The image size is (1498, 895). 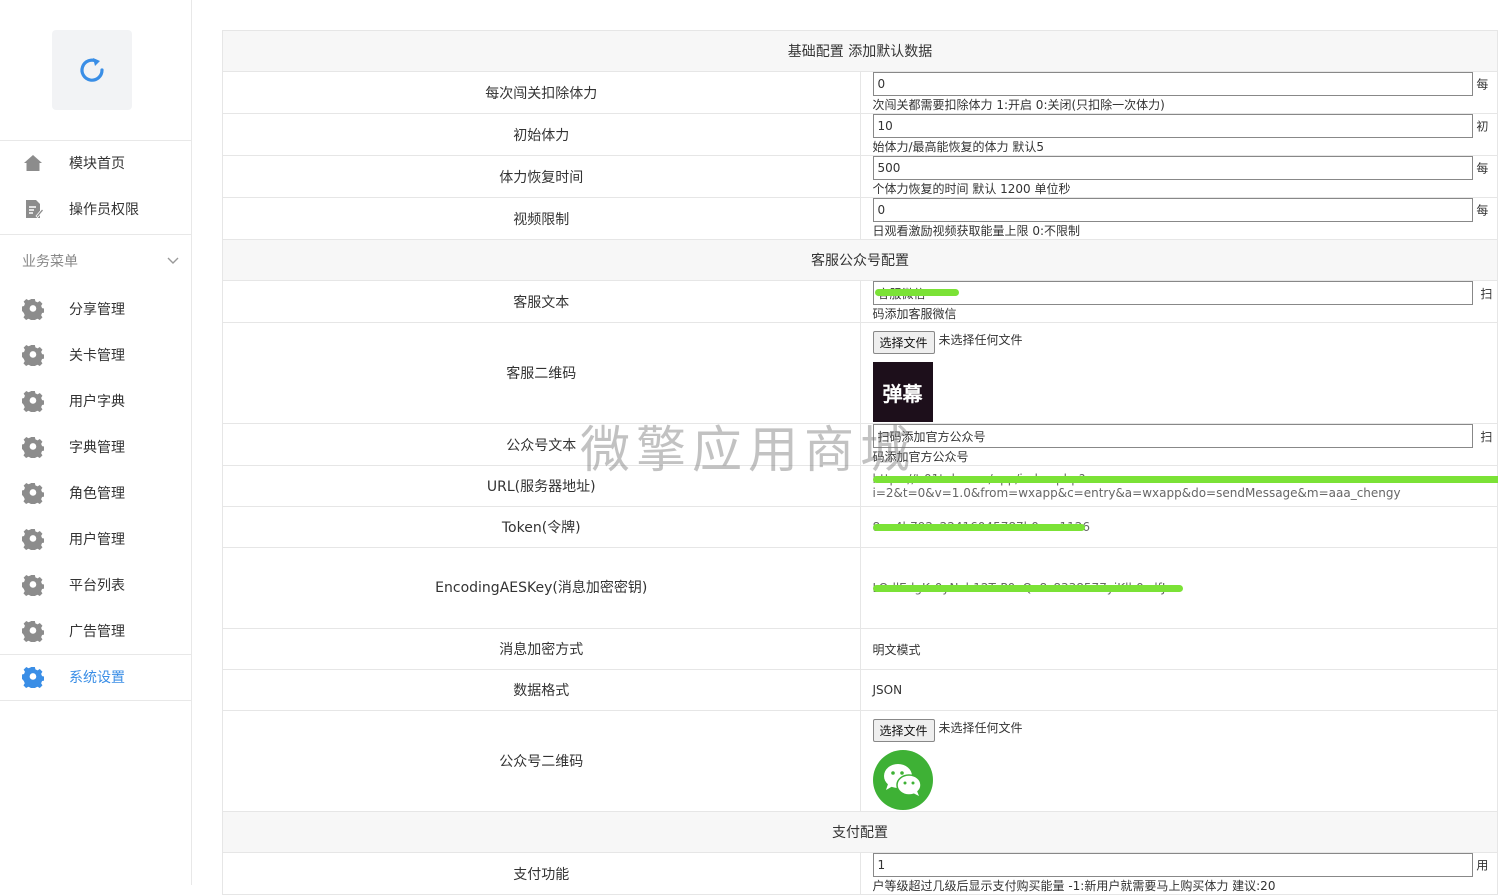 I want to click on sidebar-item-label: 用户管理, so click(x=97, y=539).